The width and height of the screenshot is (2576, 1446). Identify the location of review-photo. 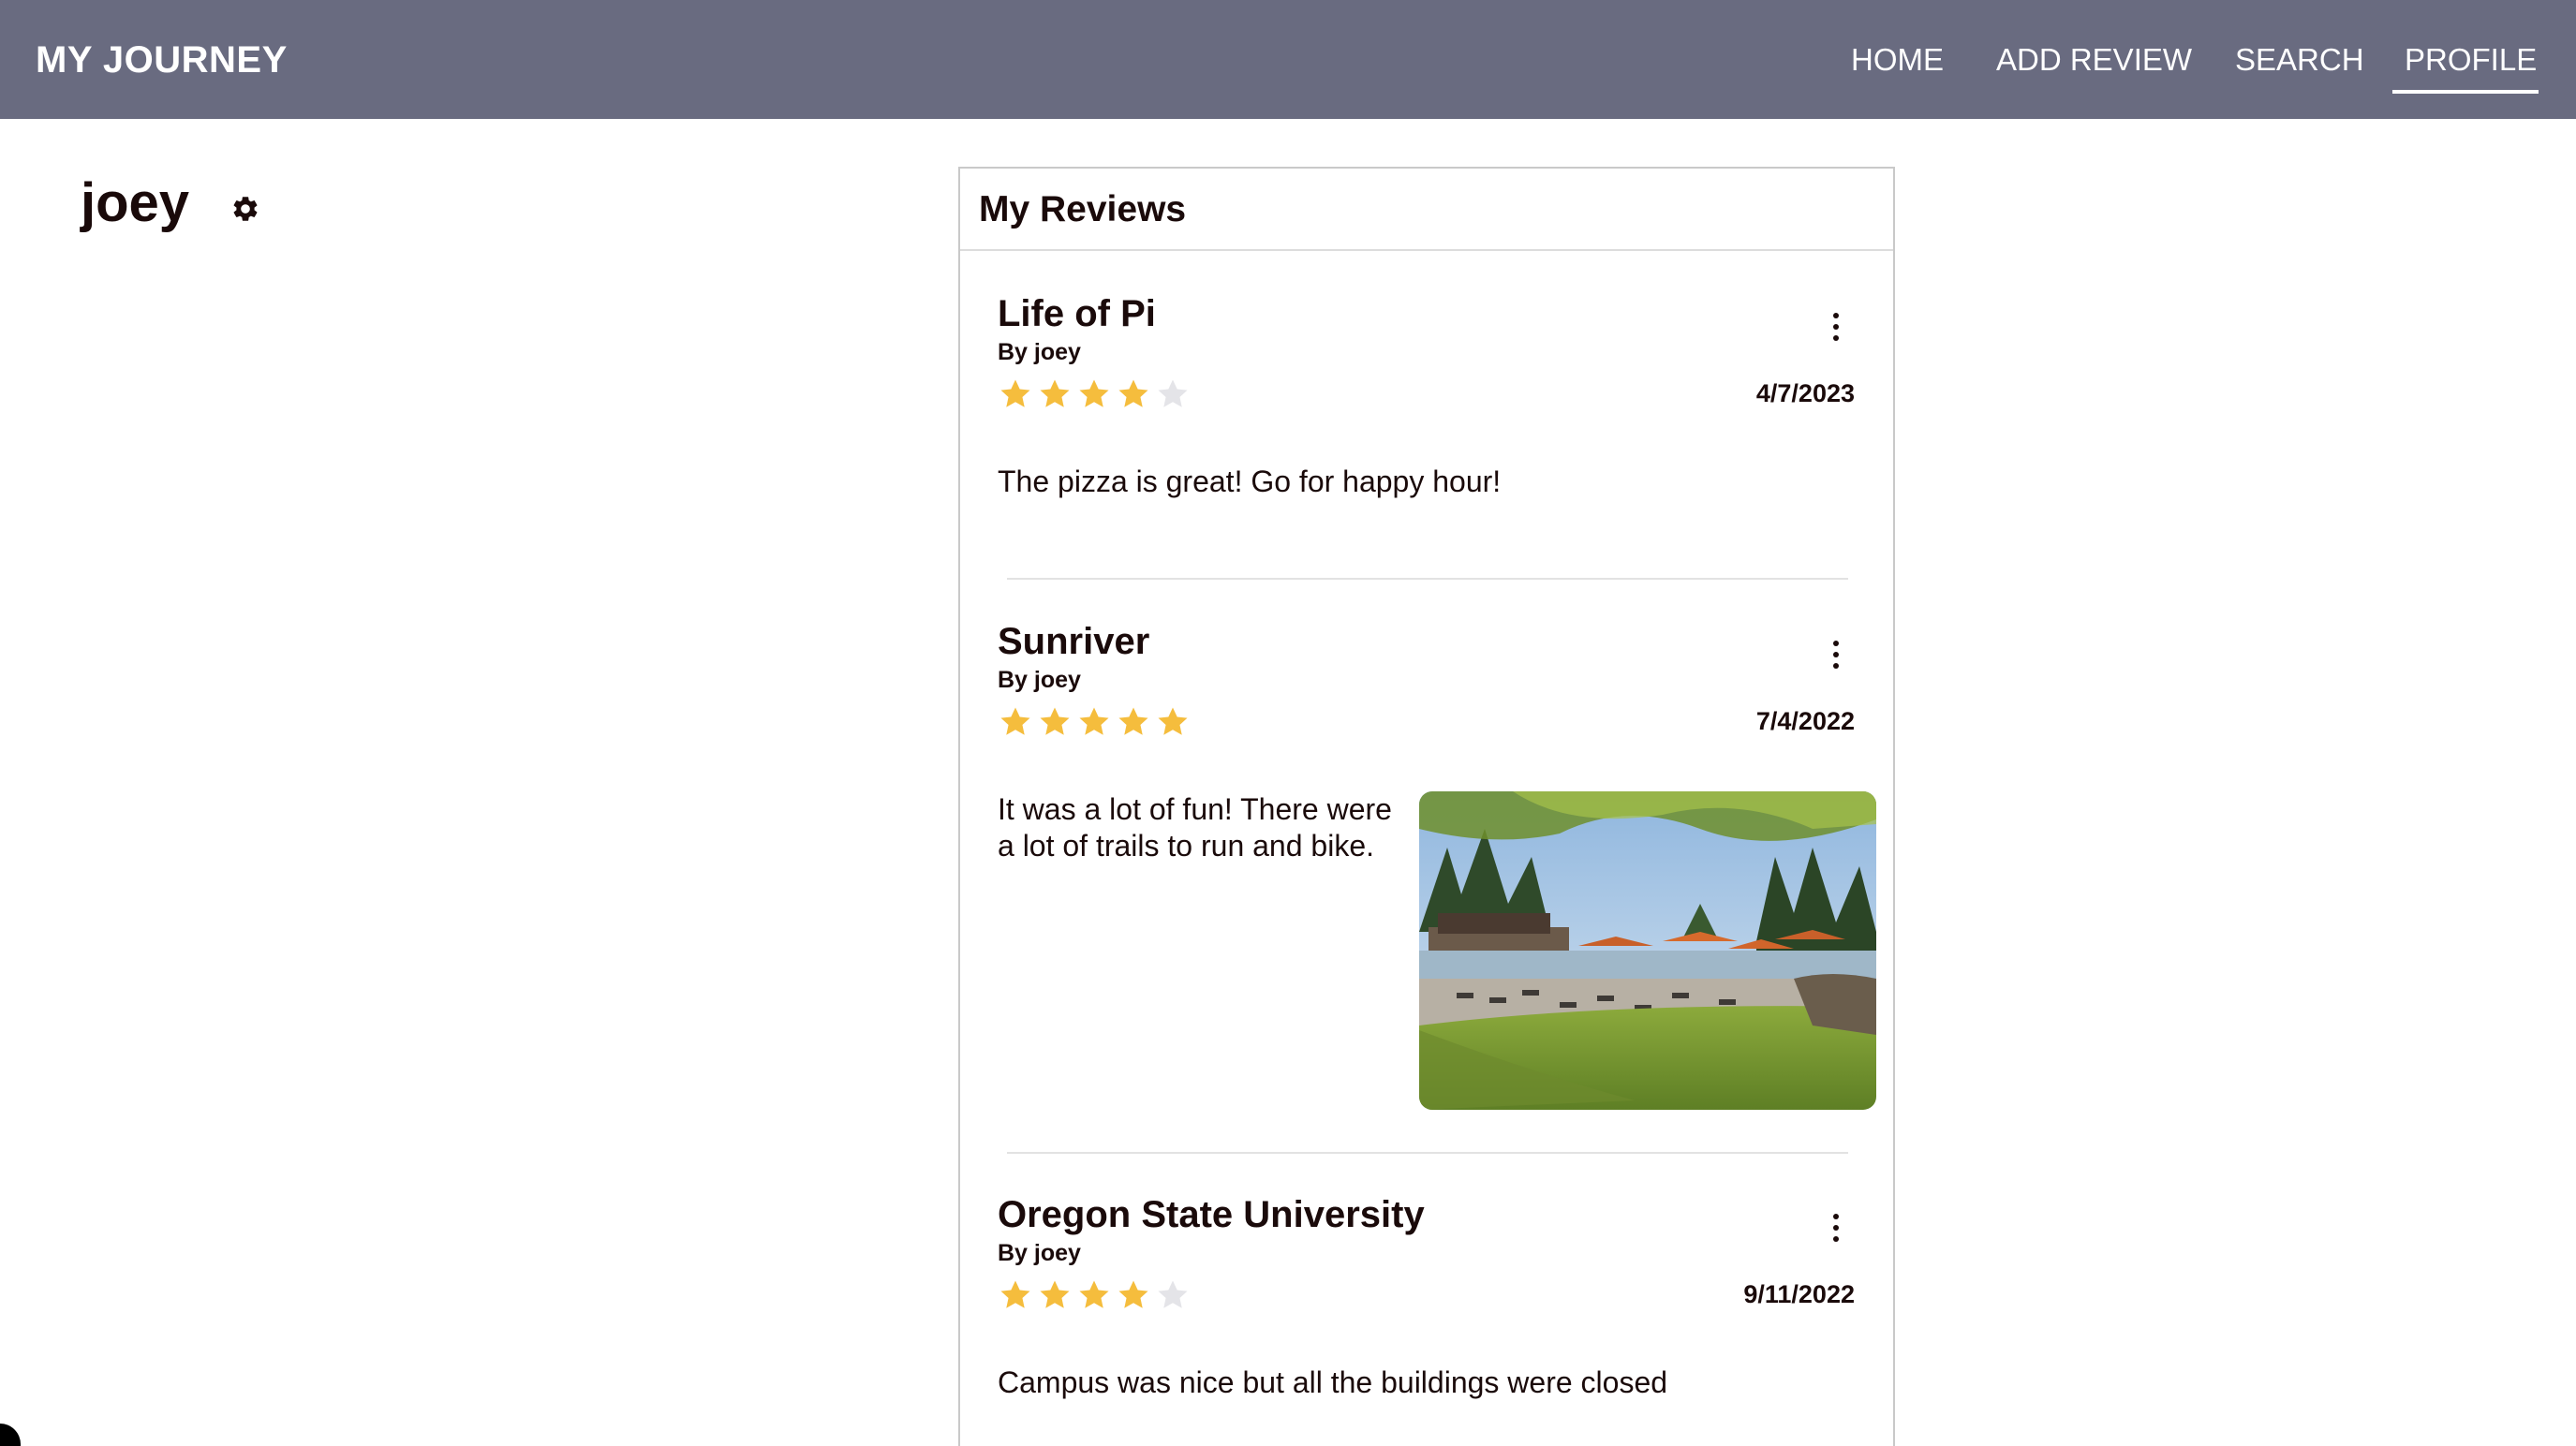
(1647, 950).